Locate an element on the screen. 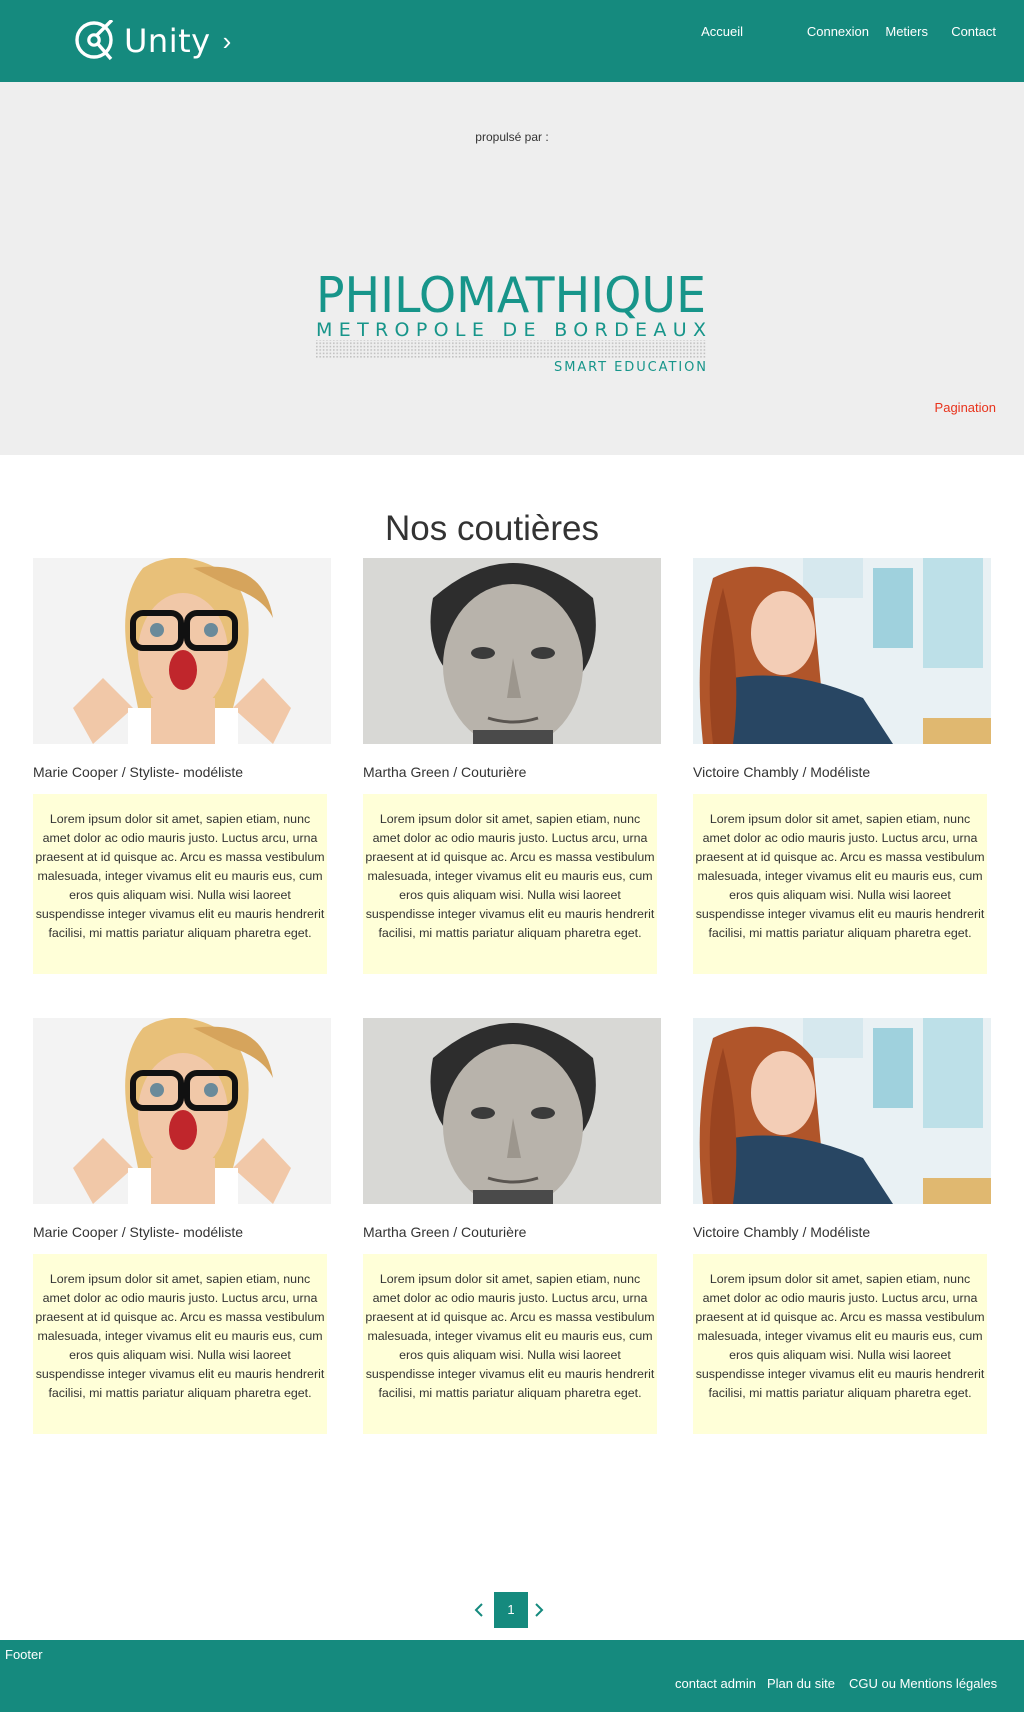 Image resolution: width=1024 pixels, height=1712 pixels. chevron-left-icon is located at coordinates (478, 1610).